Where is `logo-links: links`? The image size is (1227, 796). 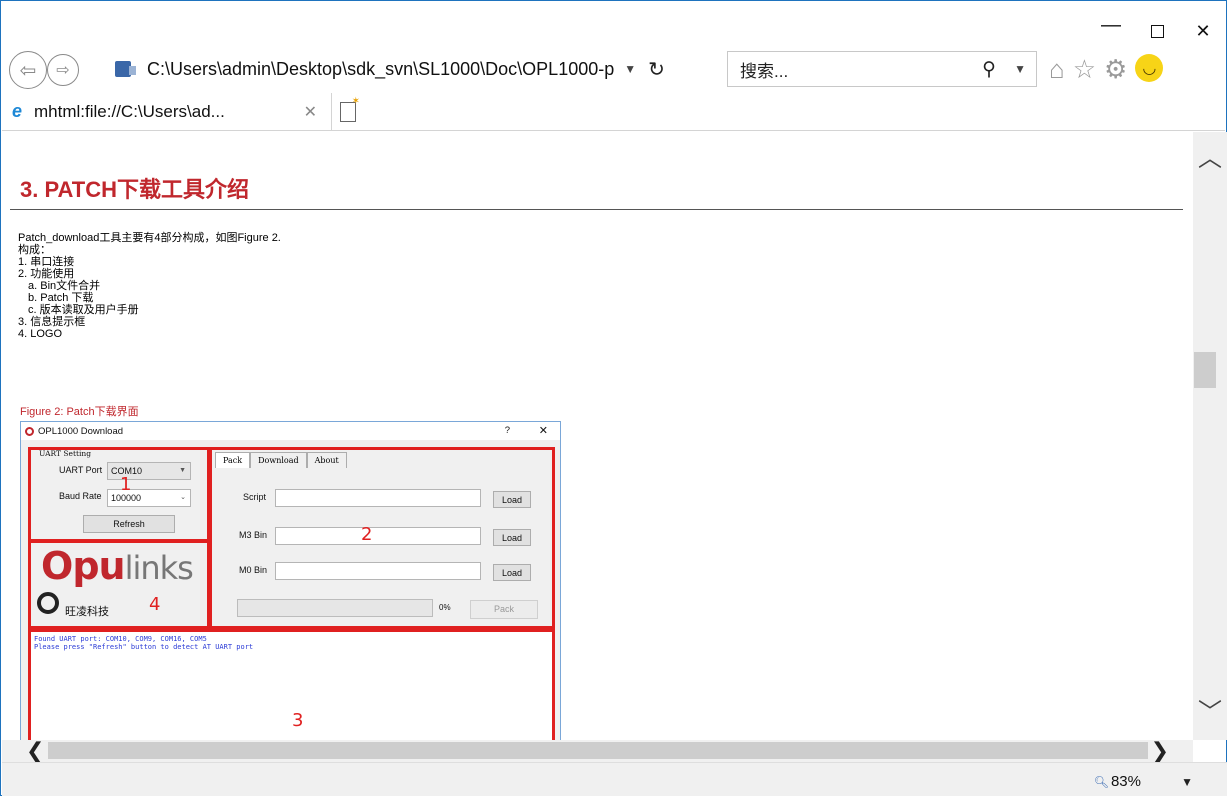 logo-links: links is located at coordinates (159, 568).